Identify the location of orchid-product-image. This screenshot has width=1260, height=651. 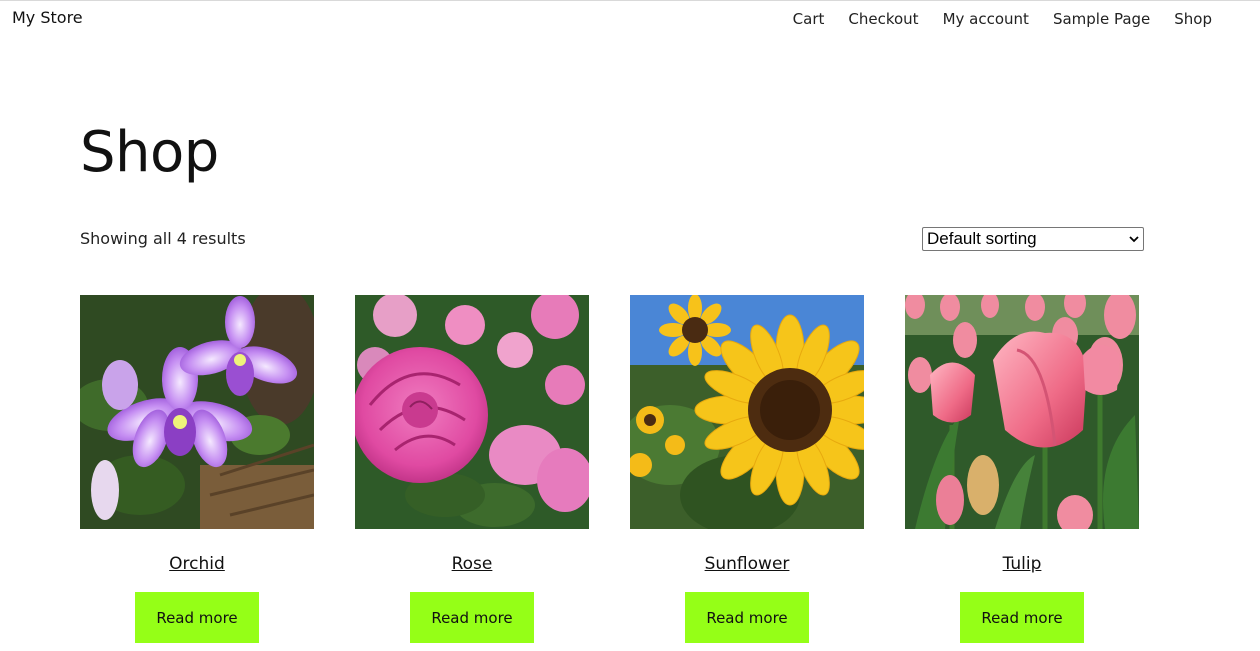
(197, 412).